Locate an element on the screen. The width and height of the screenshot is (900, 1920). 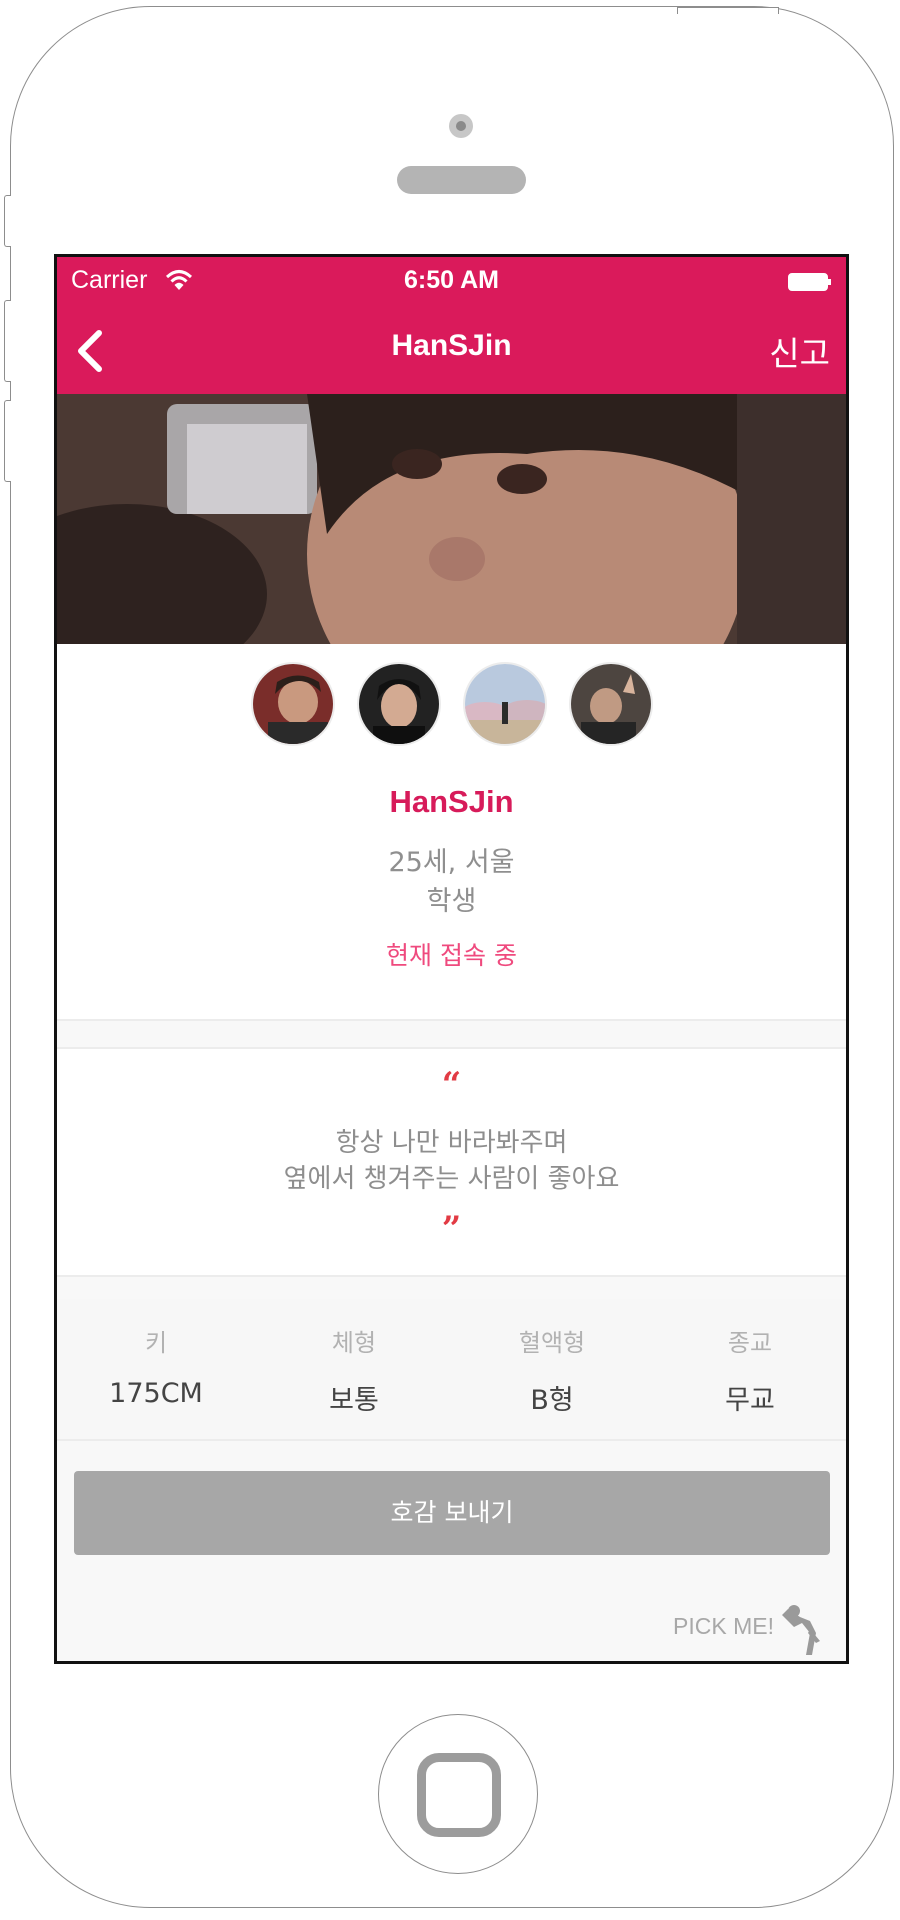
battery-icon is located at coordinates (809, 282).